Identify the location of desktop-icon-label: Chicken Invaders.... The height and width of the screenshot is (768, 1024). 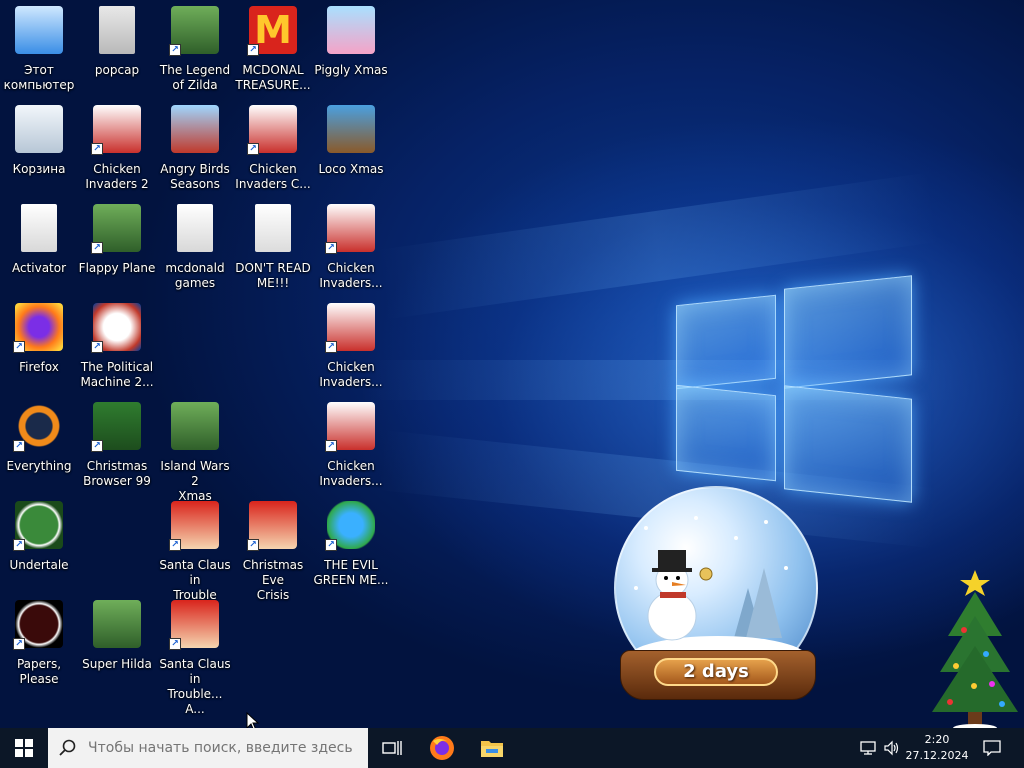
(351, 473).